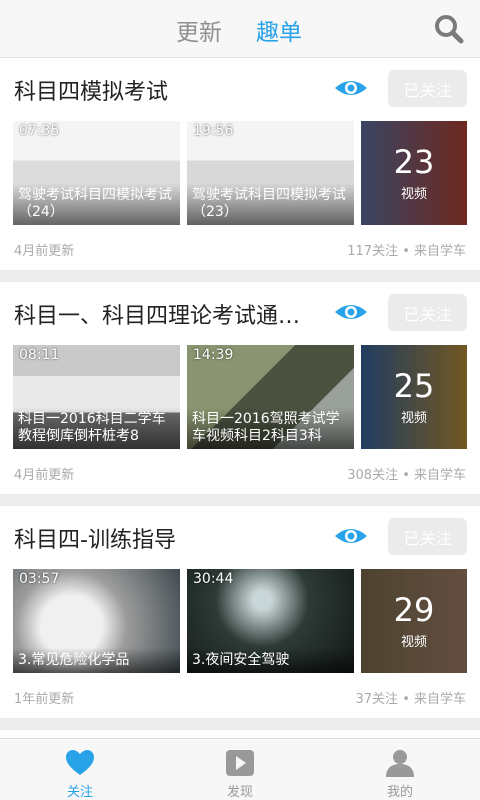 The image size is (480, 800). I want to click on nav-discover-label: 发现, so click(239, 792).